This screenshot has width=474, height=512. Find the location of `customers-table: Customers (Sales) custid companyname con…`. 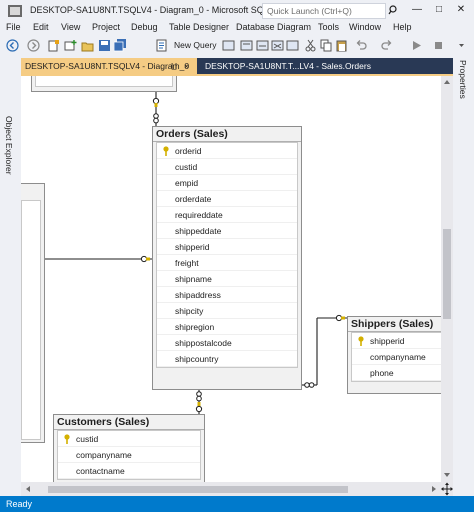

customers-table: Customers (Sales) custid companyname con… is located at coordinates (129, 448).